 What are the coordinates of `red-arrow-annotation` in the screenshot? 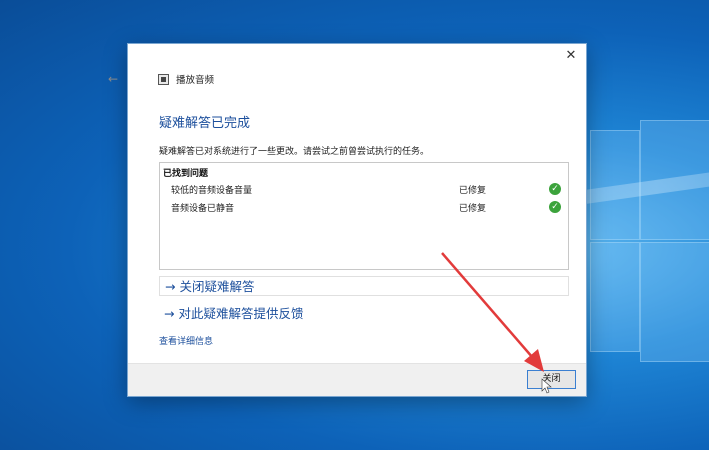 It's located at (496, 323).